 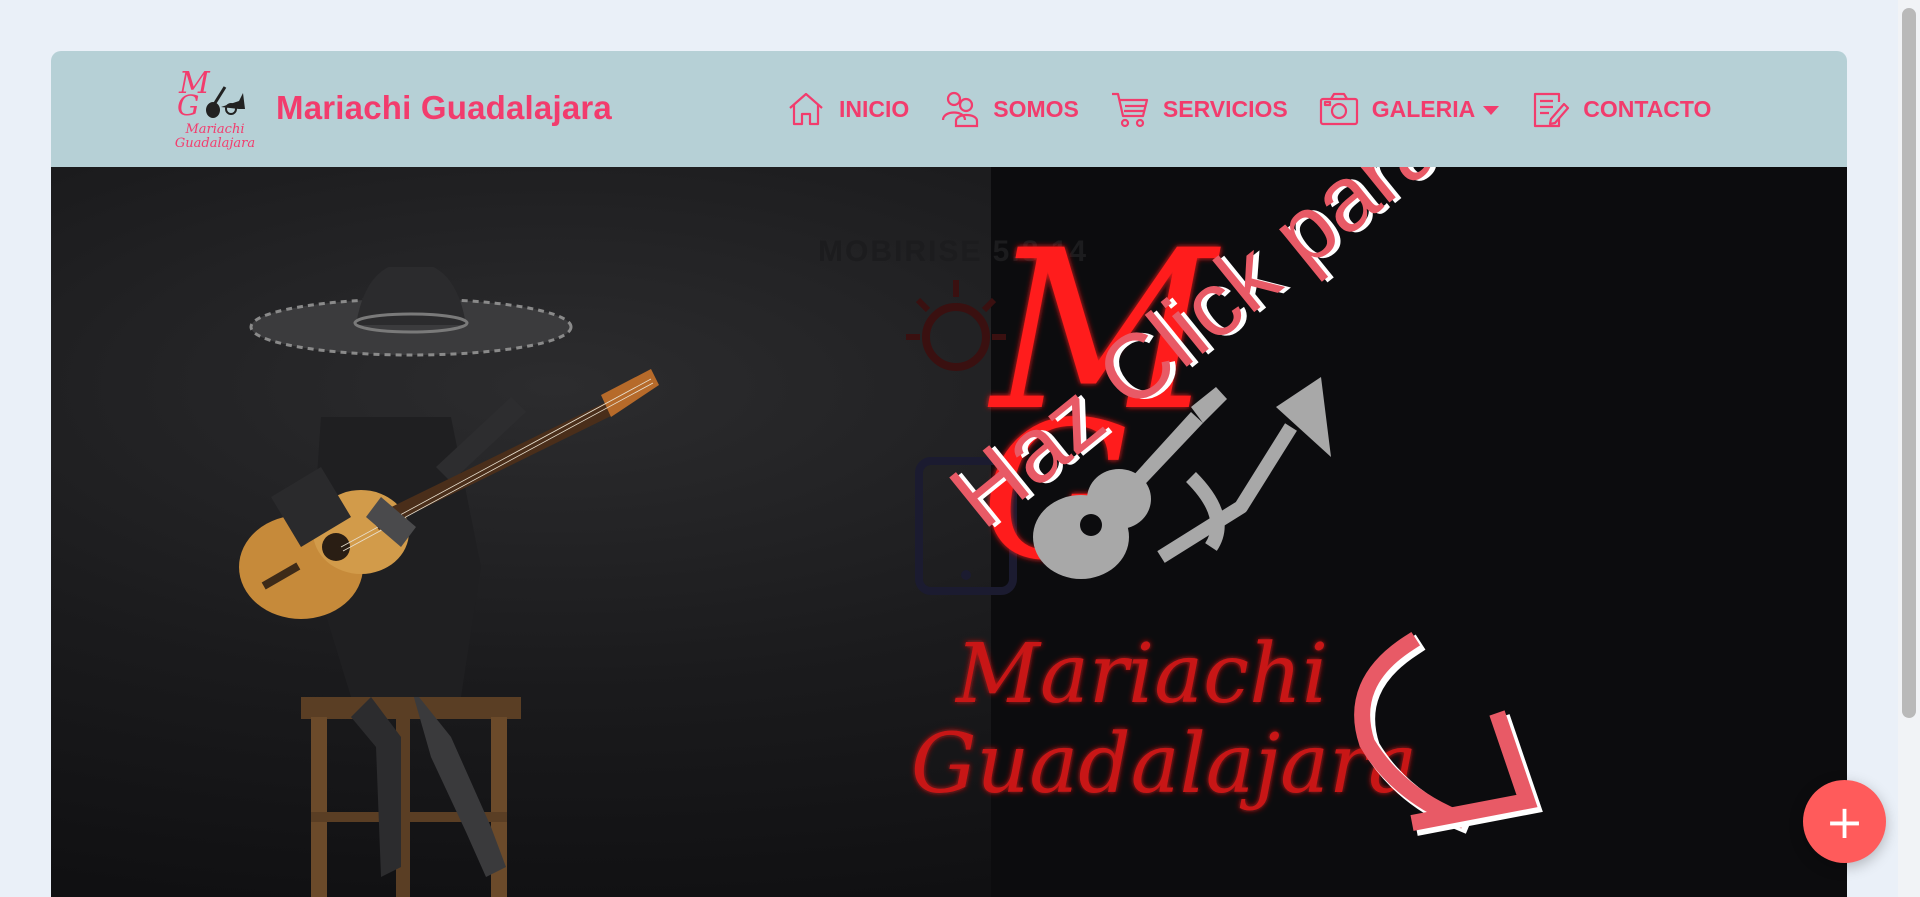 I want to click on nav-item-label: INICIO, so click(x=874, y=108).